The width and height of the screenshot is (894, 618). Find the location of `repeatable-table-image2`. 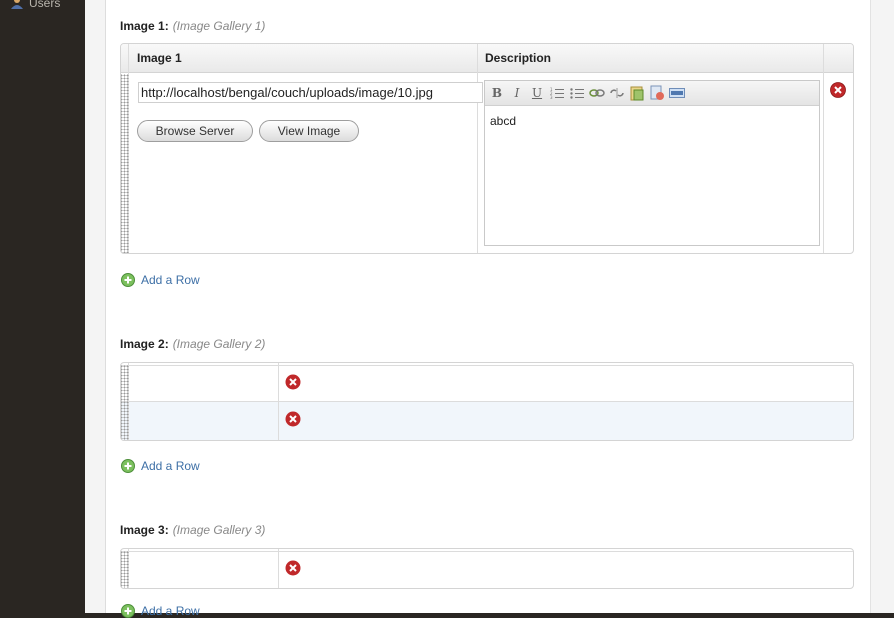

repeatable-table-image2 is located at coordinates (487, 401).